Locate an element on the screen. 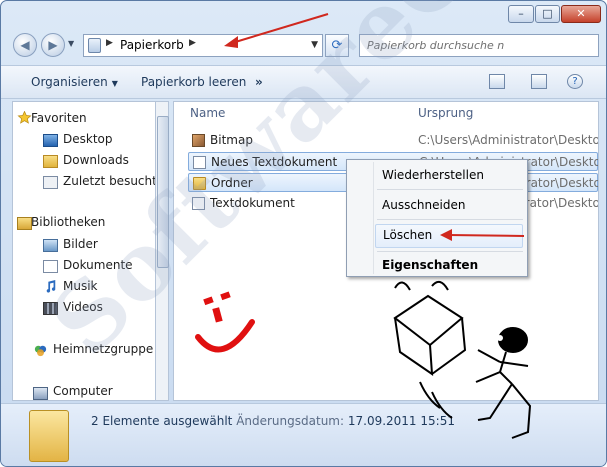  recent-pages-dropdown: ▼ is located at coordinates (71, 43).